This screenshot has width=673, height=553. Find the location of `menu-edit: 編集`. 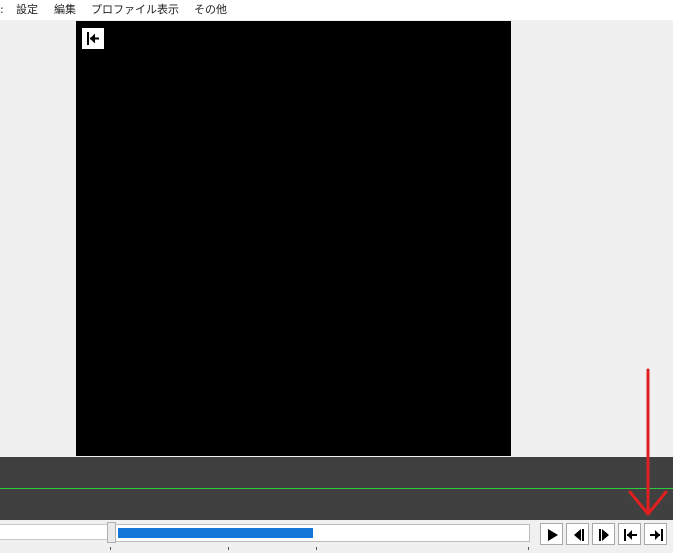

menu-edit: 編集 is located at coordinates (65, 10).